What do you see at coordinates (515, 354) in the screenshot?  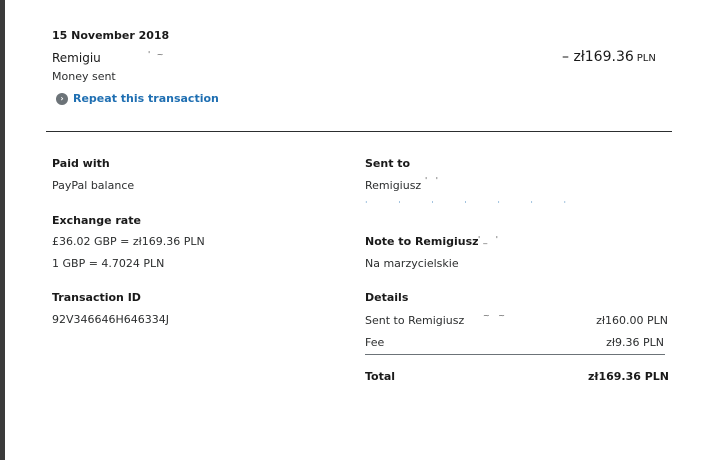 I see `details-divider` at bounding box center [515, 354].